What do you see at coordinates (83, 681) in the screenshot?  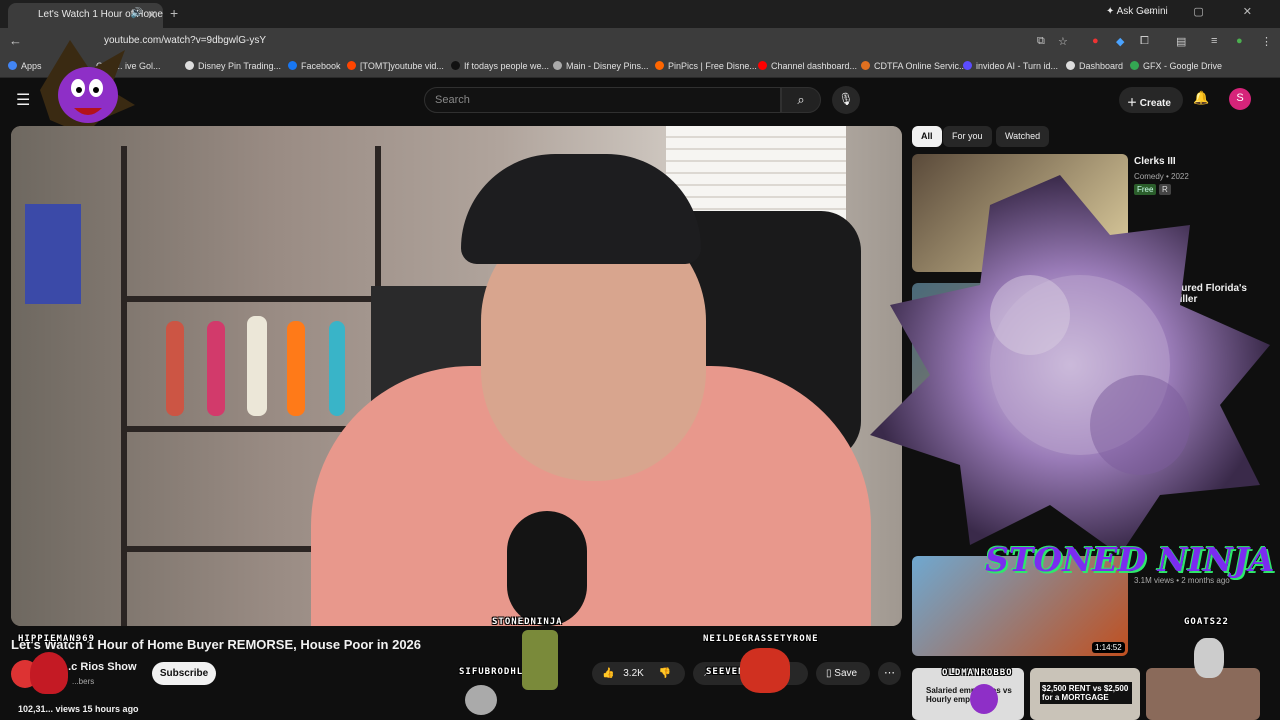 I see `subscriber-count: ...bers` at bounding box center [83, 681].